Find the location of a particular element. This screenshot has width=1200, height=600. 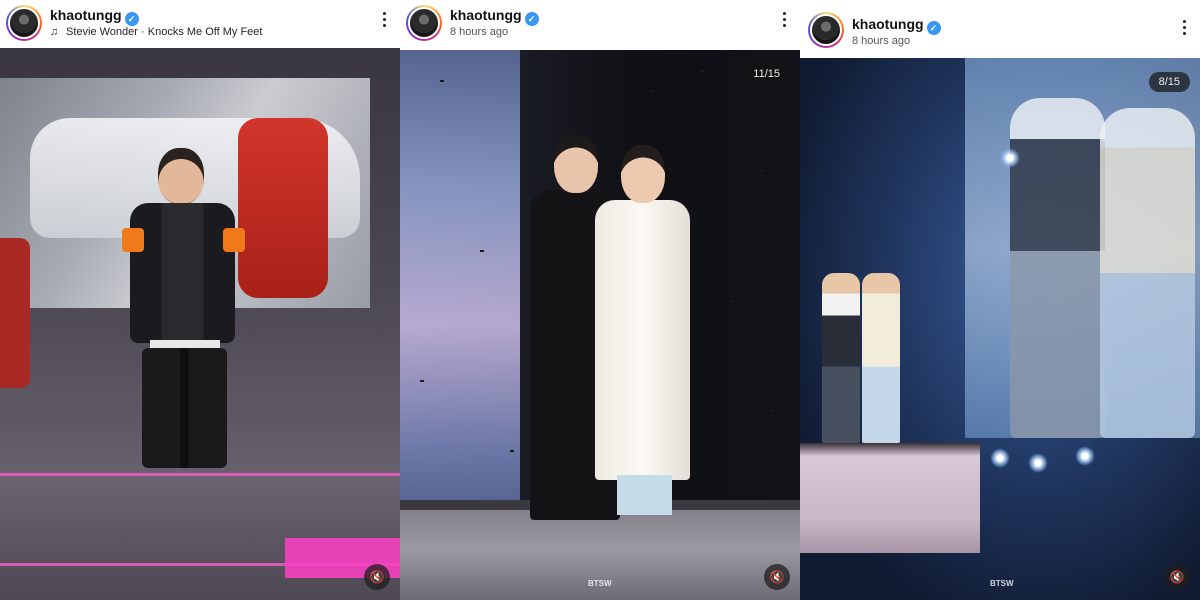

backdrop-red-figure is located at coordinates (15, 313).